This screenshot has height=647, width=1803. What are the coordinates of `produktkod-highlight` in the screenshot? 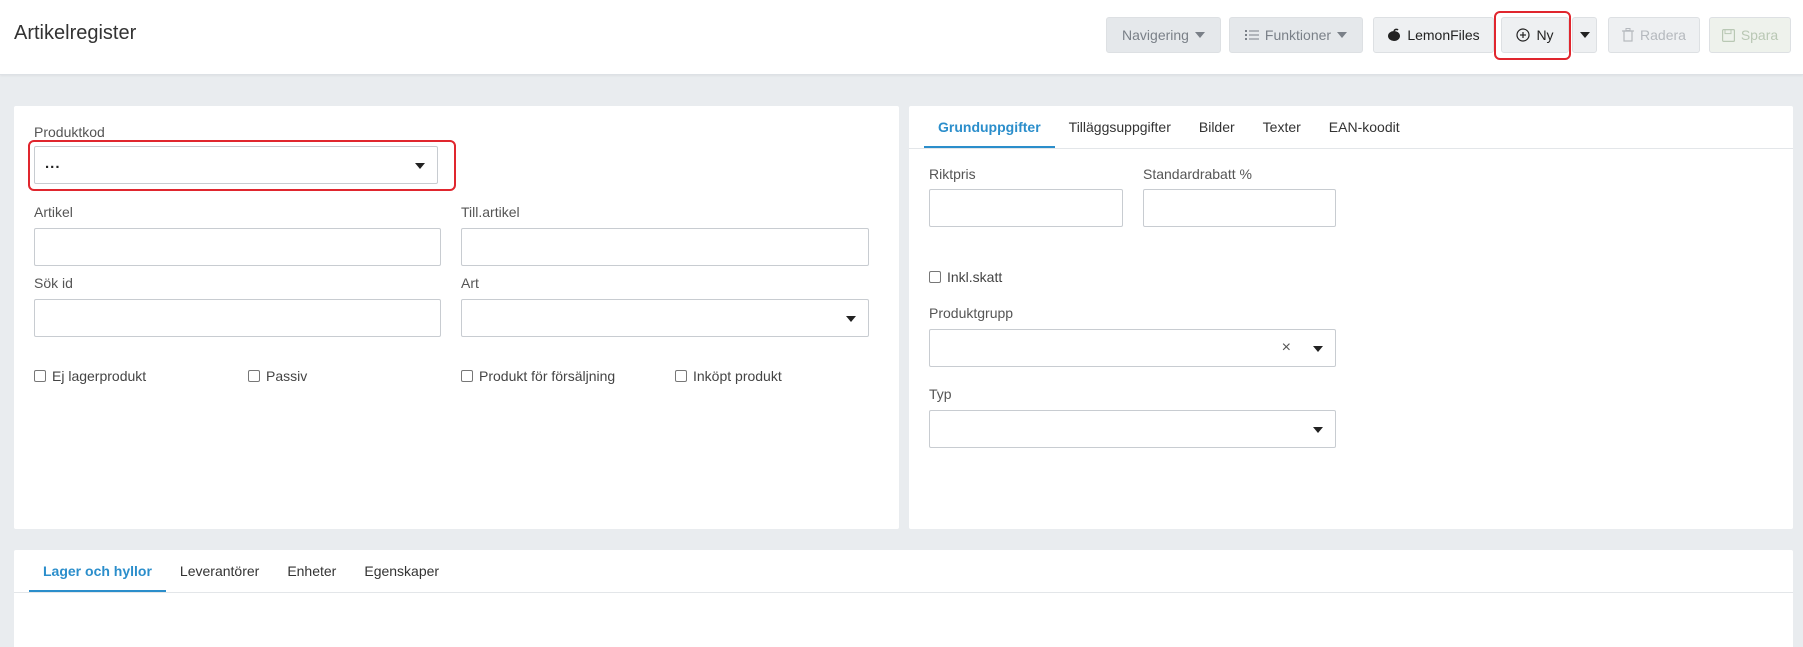 It's located at (242, 165).